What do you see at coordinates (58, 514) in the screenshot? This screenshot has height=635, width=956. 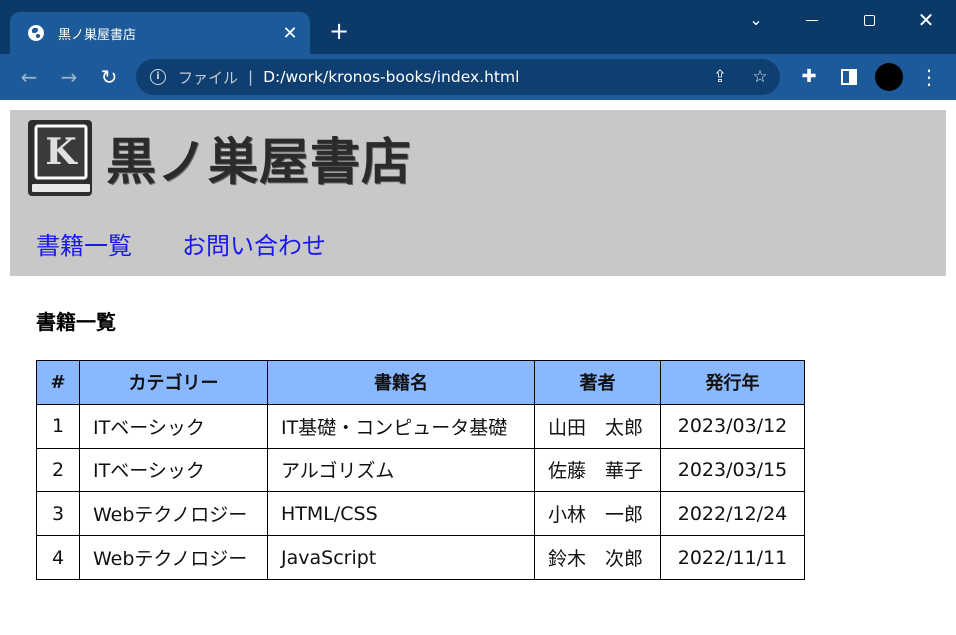 I see `cell-number: 3` at bounding box center [58, 514].